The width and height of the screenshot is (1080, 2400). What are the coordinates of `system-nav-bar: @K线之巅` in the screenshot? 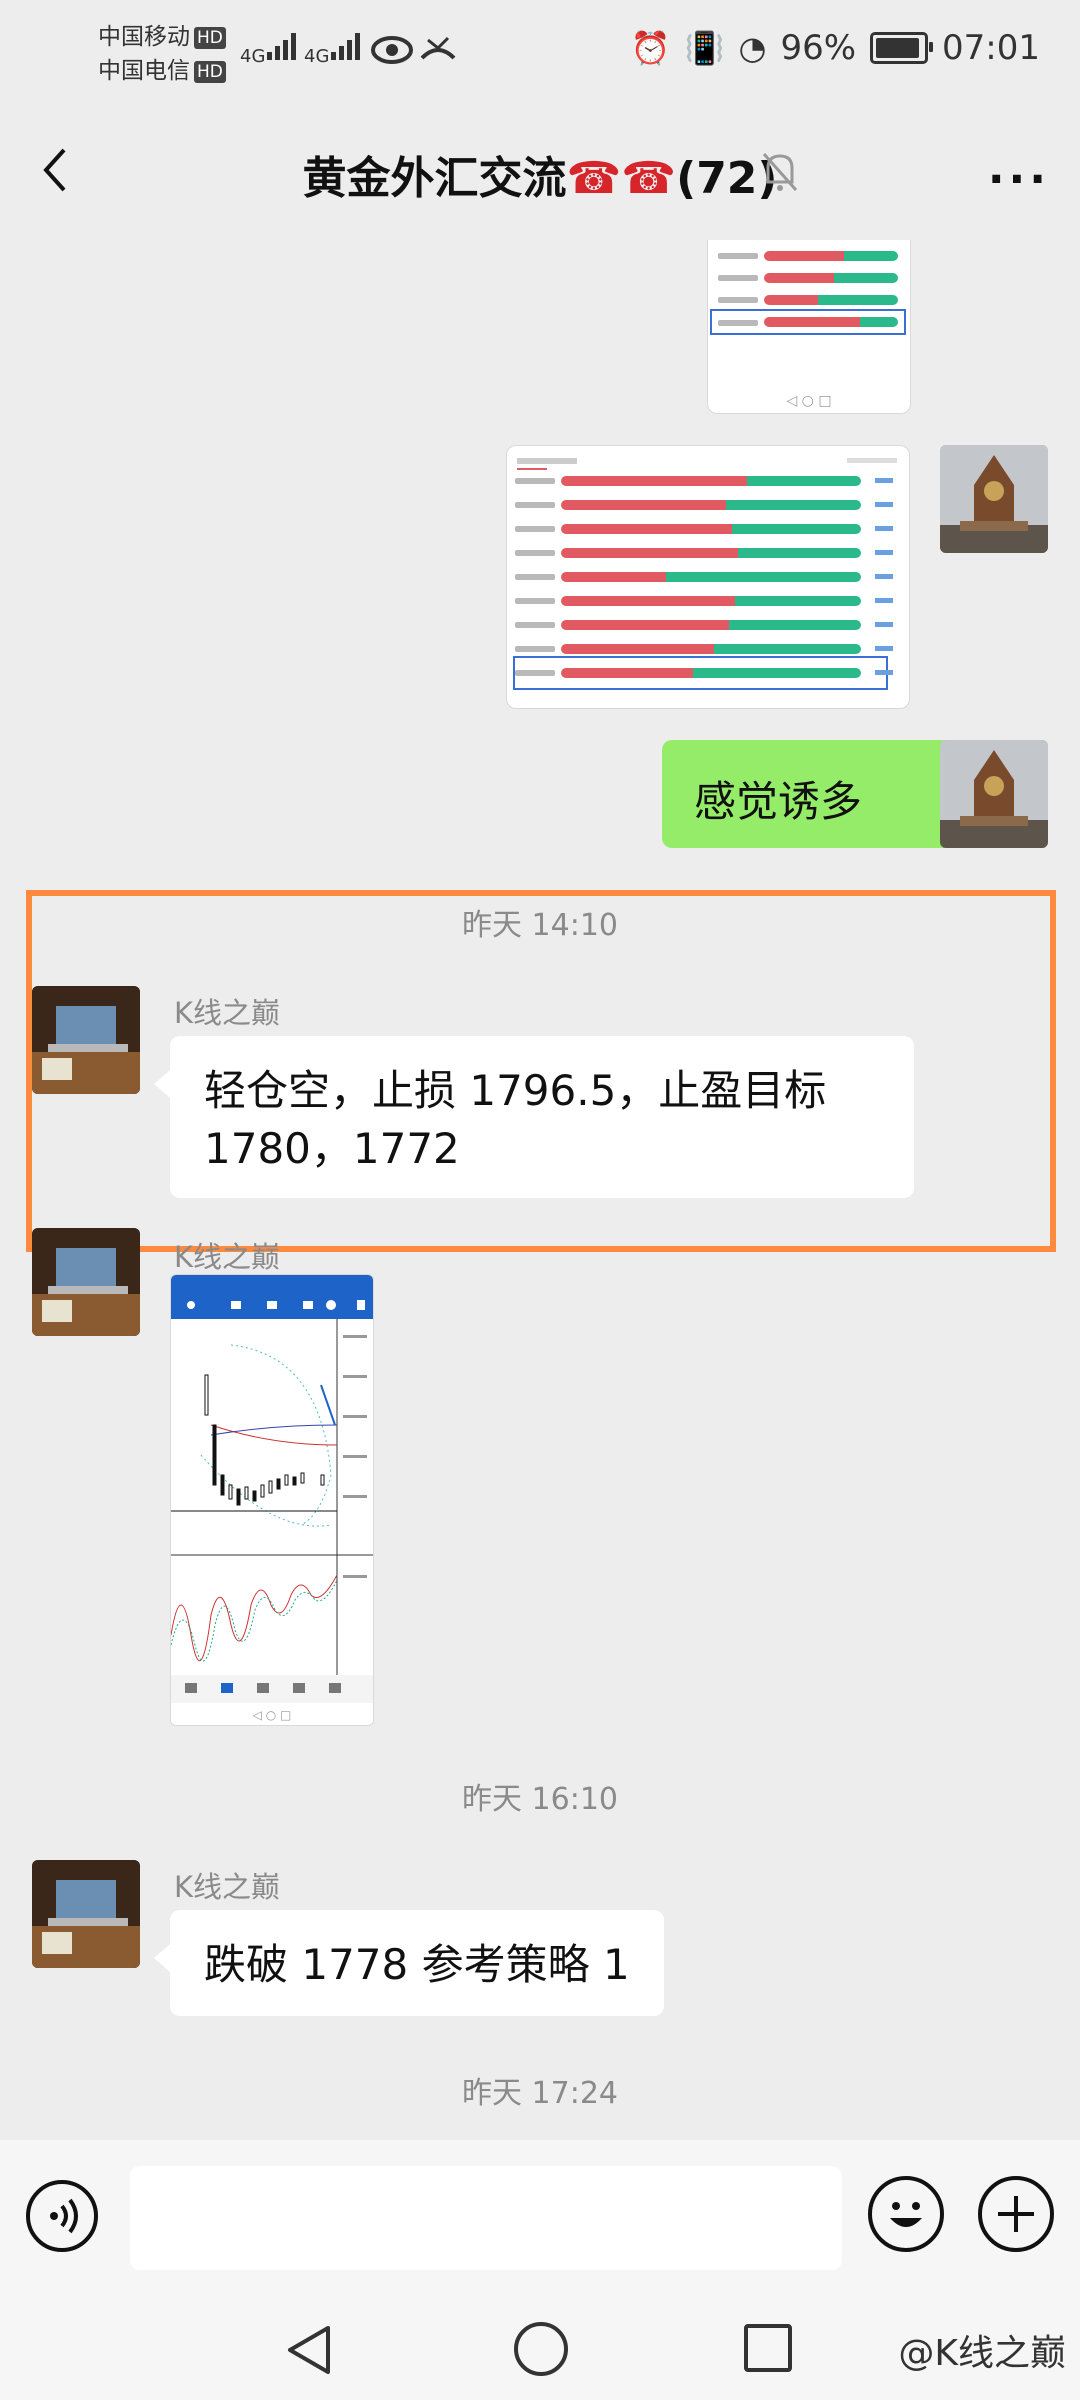 It's located at (540, 2350).